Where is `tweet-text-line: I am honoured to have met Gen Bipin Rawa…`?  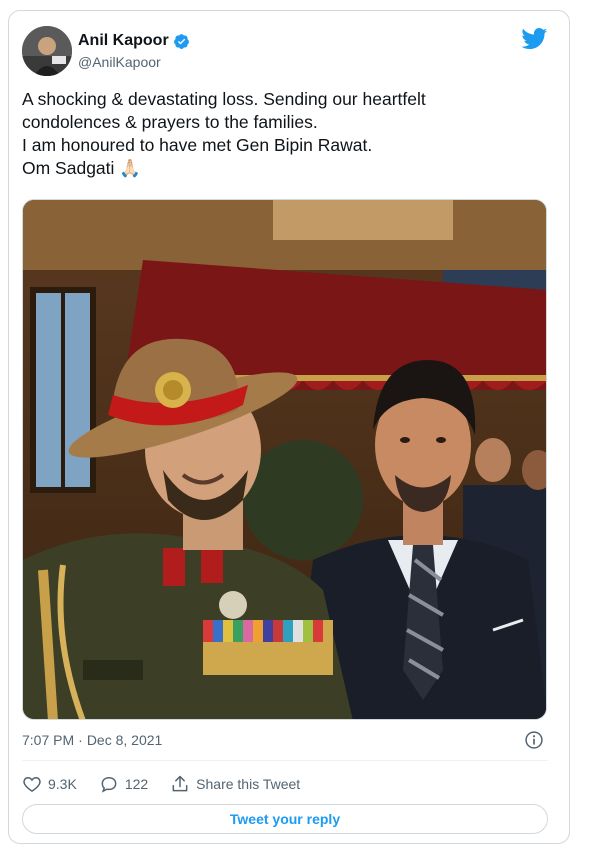
tweet-text-line: I am honoured to have met Gen Bipin Rawa… is located at coordinates (197, 145).